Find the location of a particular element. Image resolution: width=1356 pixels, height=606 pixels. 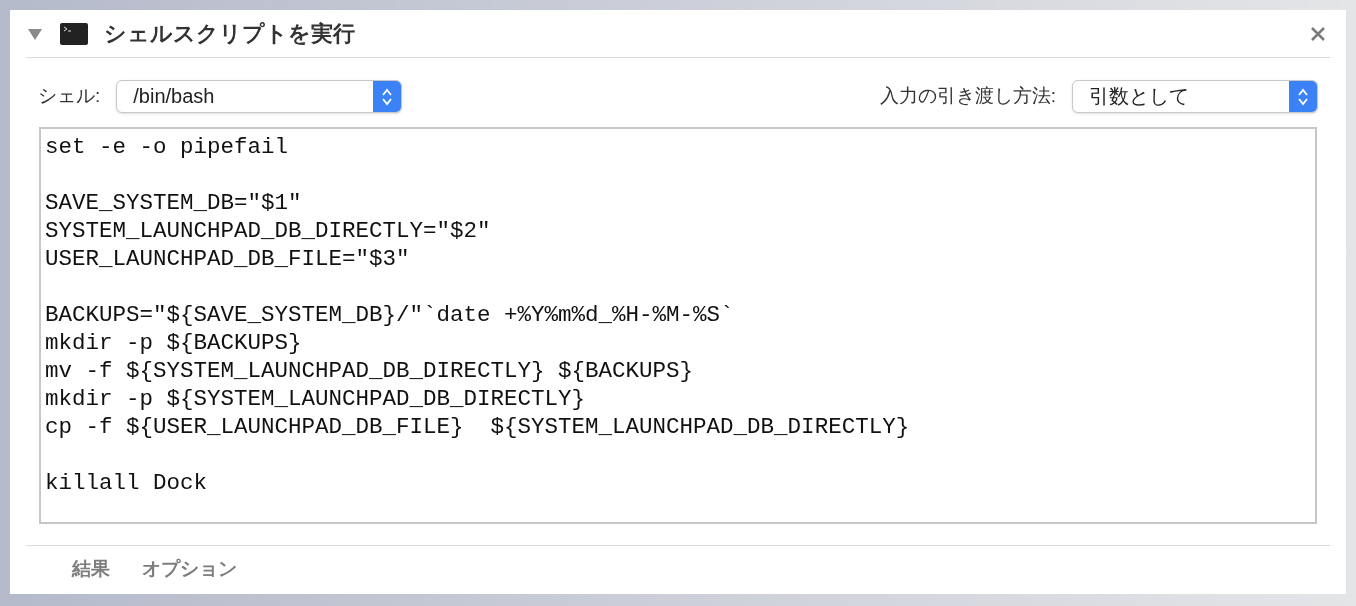

footer-tab: 結果 is located at coordinates (91, 569).